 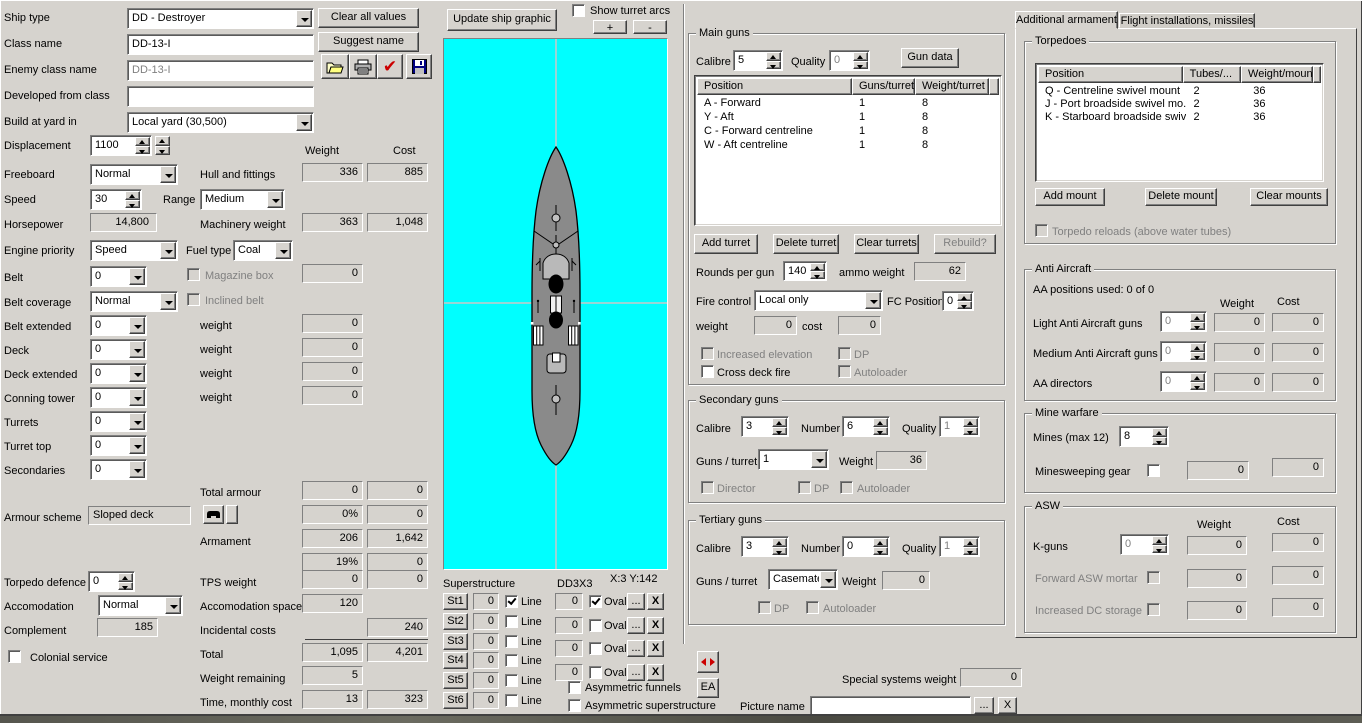 What do you see at coordinates (1183, 321) in the screenshot?
I see `light-aa-spinner: 0` at bounding box center [1183, 321].